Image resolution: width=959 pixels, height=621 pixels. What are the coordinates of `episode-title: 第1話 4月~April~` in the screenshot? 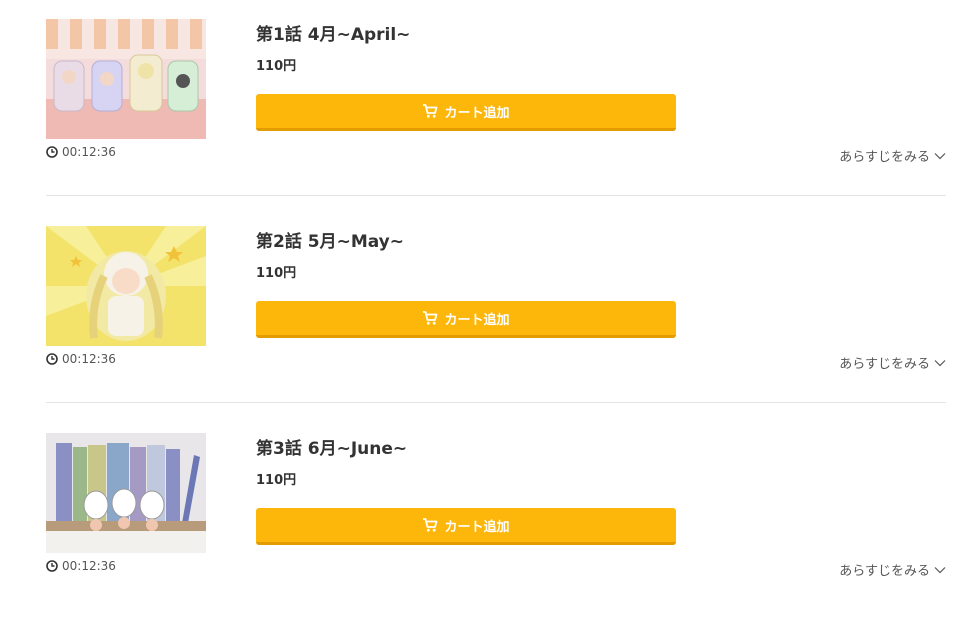 It's located at (333, 35).